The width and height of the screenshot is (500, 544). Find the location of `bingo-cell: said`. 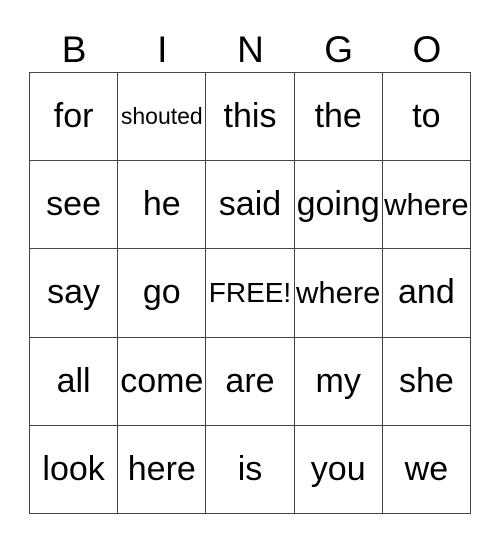

bingo-cell: said is located at coordinates (250, 205).